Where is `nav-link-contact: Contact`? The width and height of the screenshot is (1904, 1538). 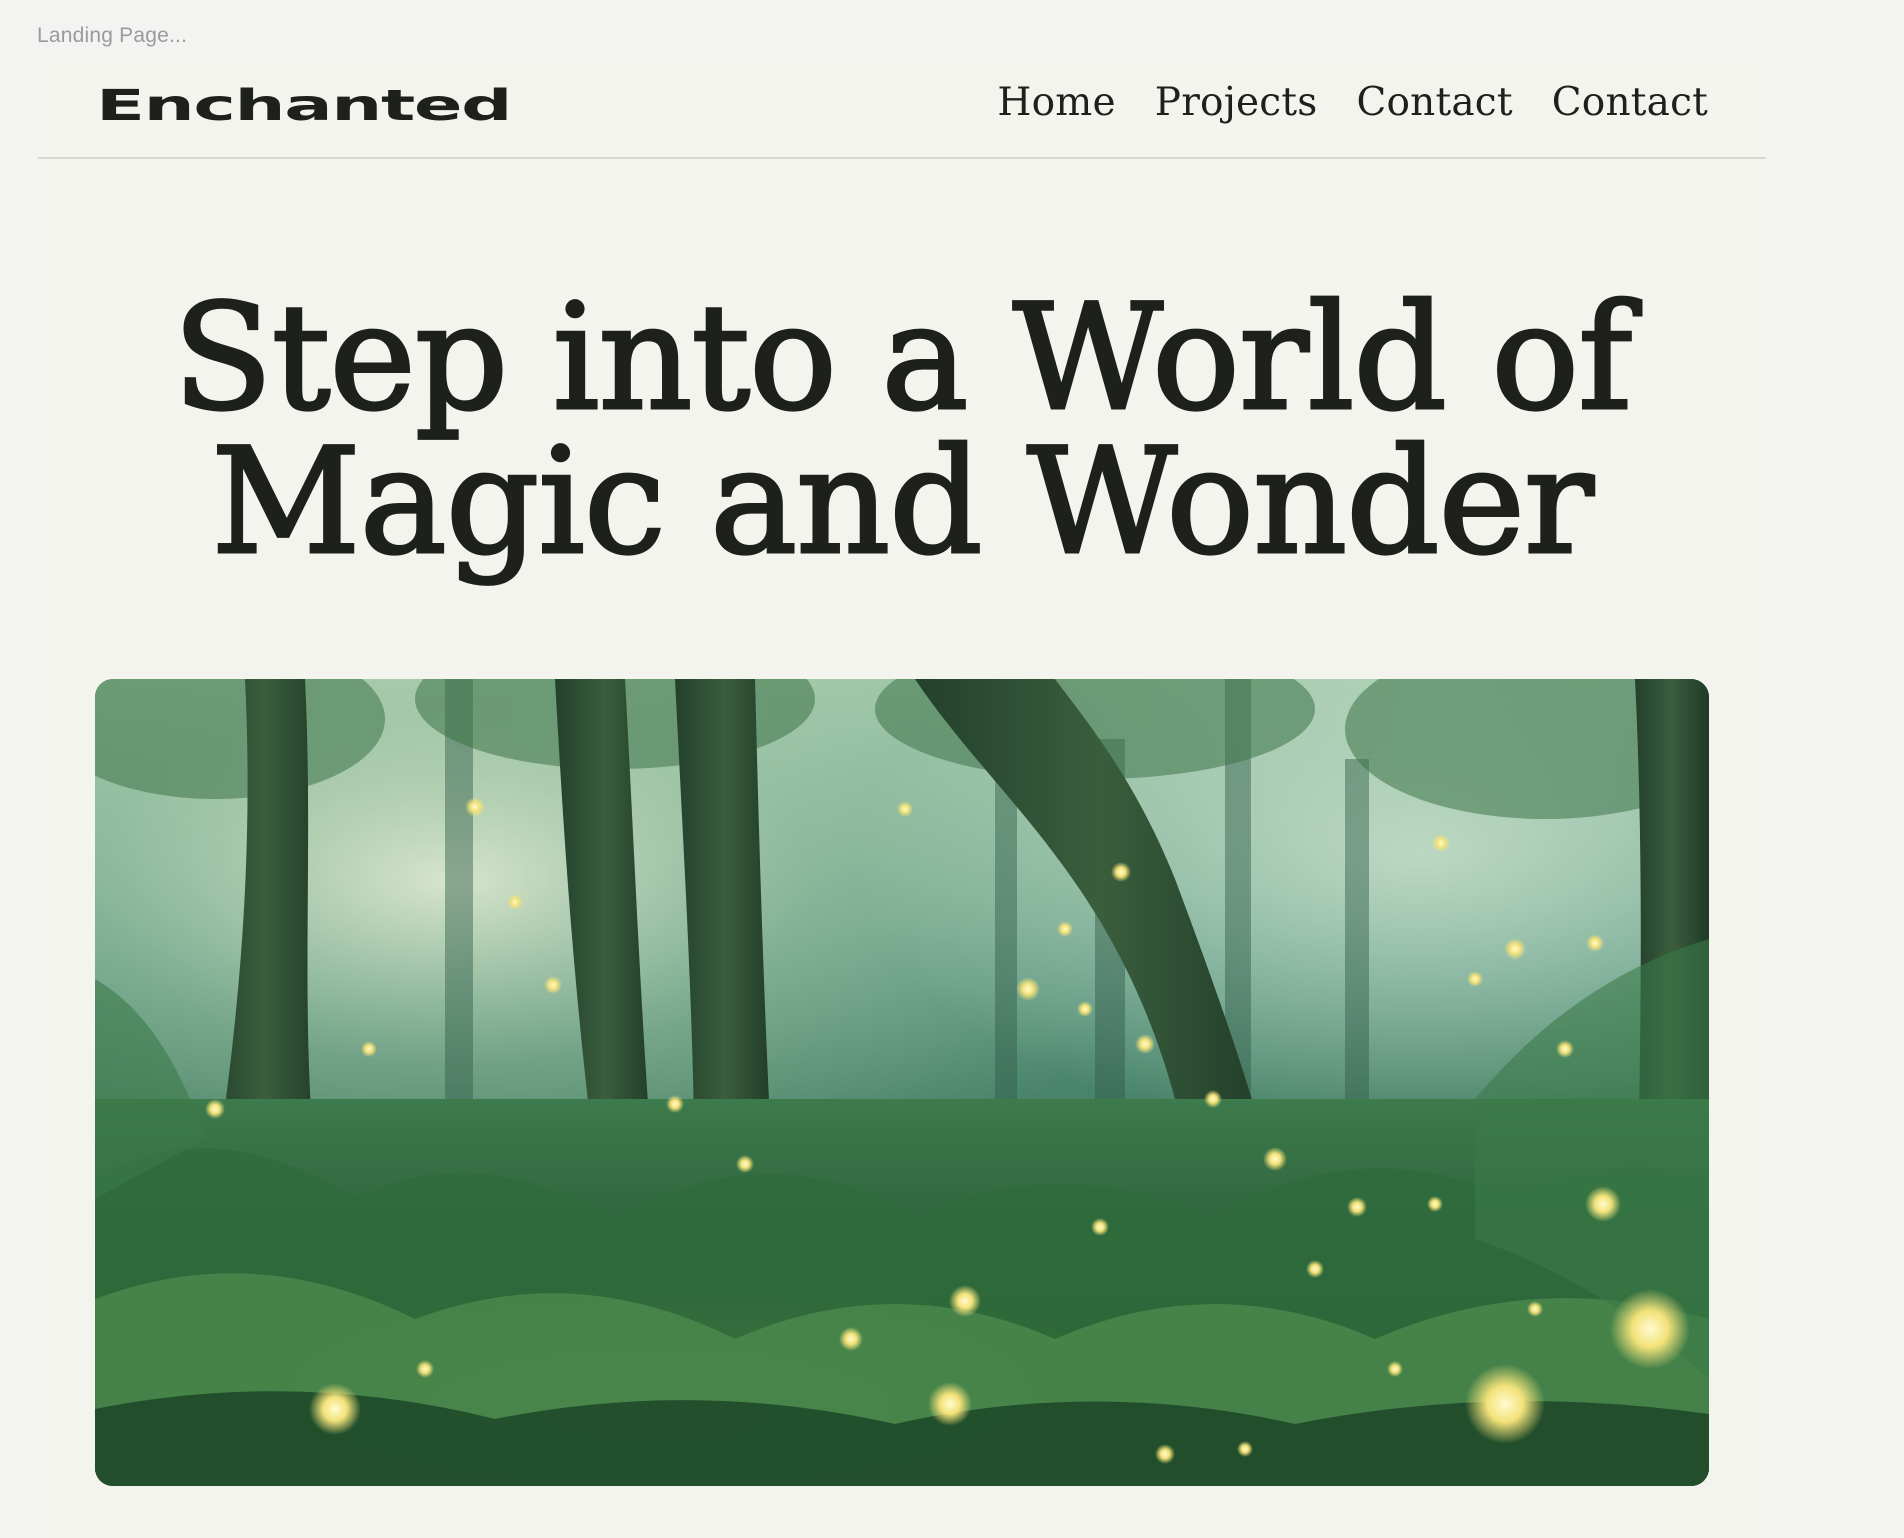
nav-link-contact: Contact is located at coordinates (1434, 103).